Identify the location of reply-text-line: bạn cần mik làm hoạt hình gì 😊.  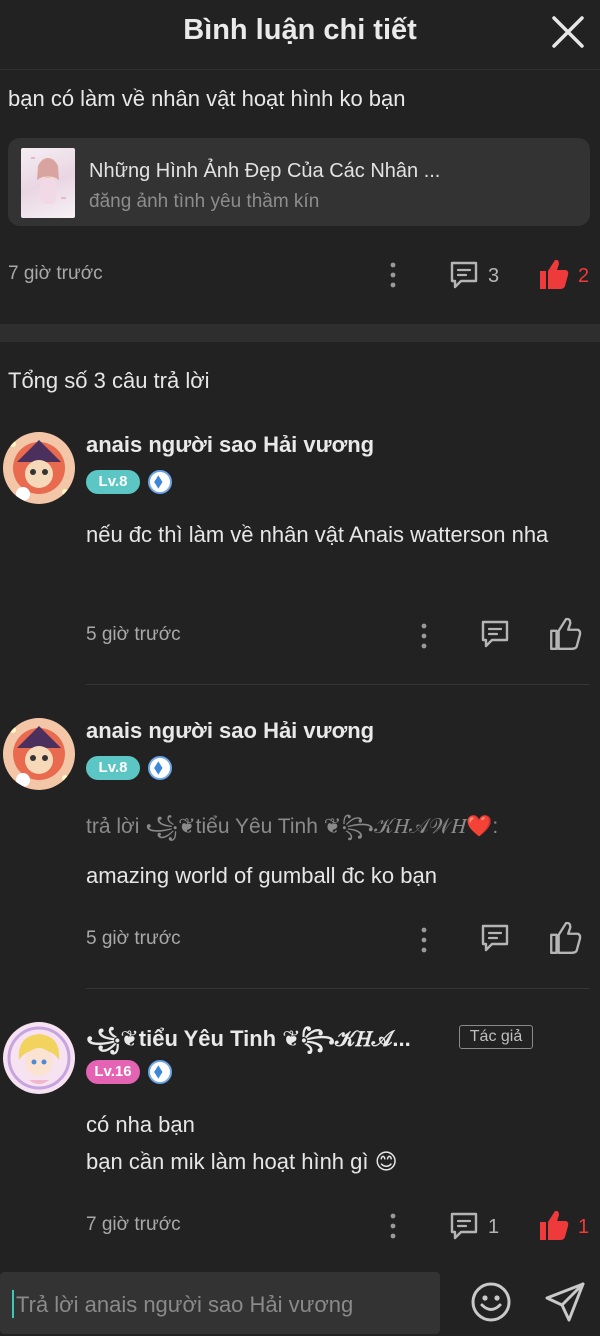
(242, 1161).